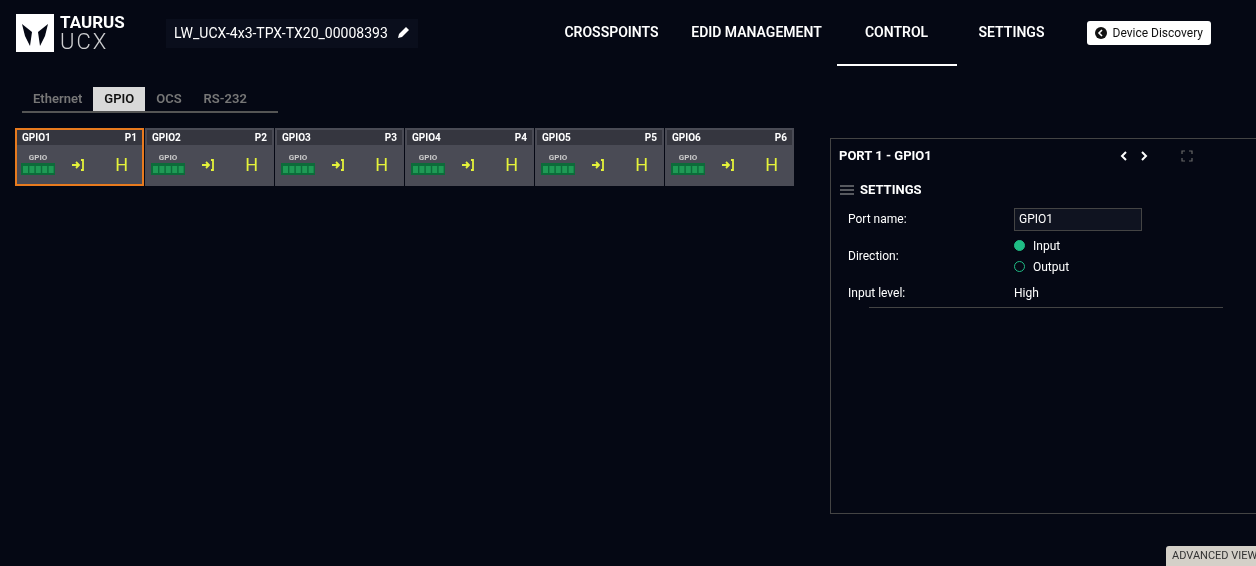  What do you see at coordinates (260, 138) in the screenshot?
I see `port-number: P2` at bounding box center [260, 138].